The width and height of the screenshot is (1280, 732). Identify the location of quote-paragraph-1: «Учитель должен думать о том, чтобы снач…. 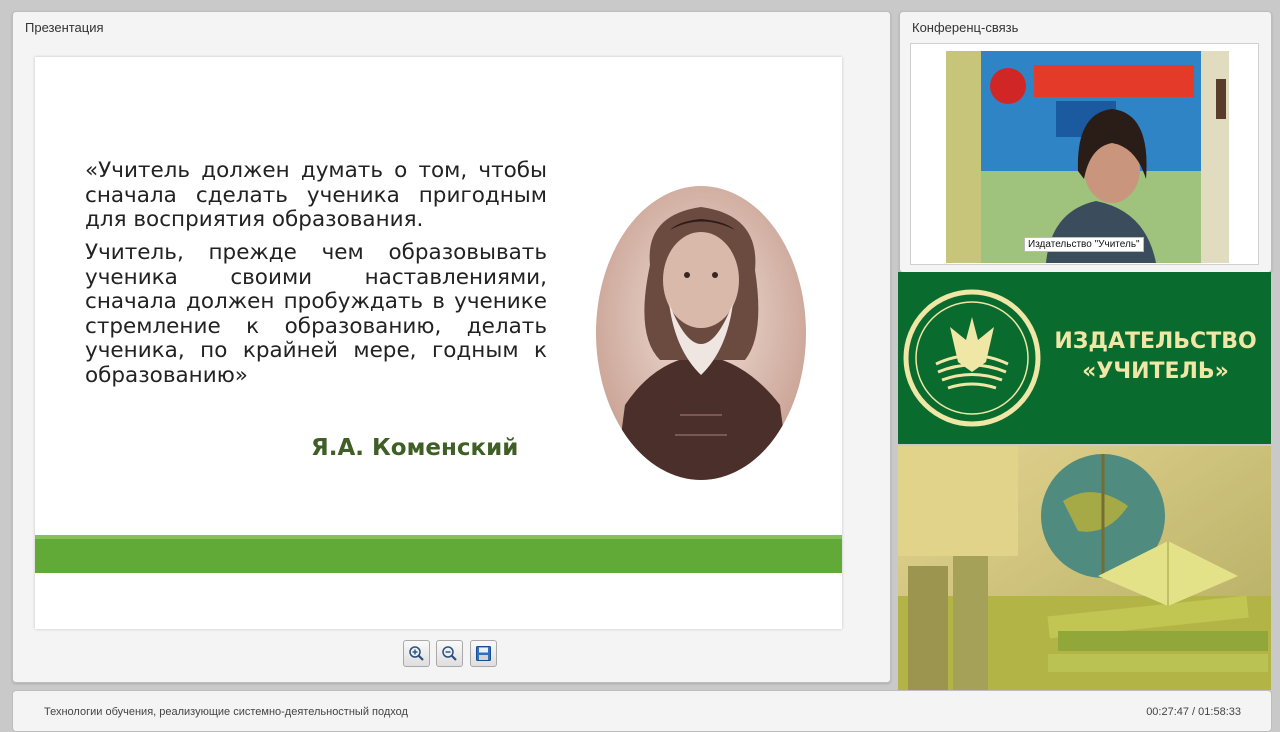
(316, 195).